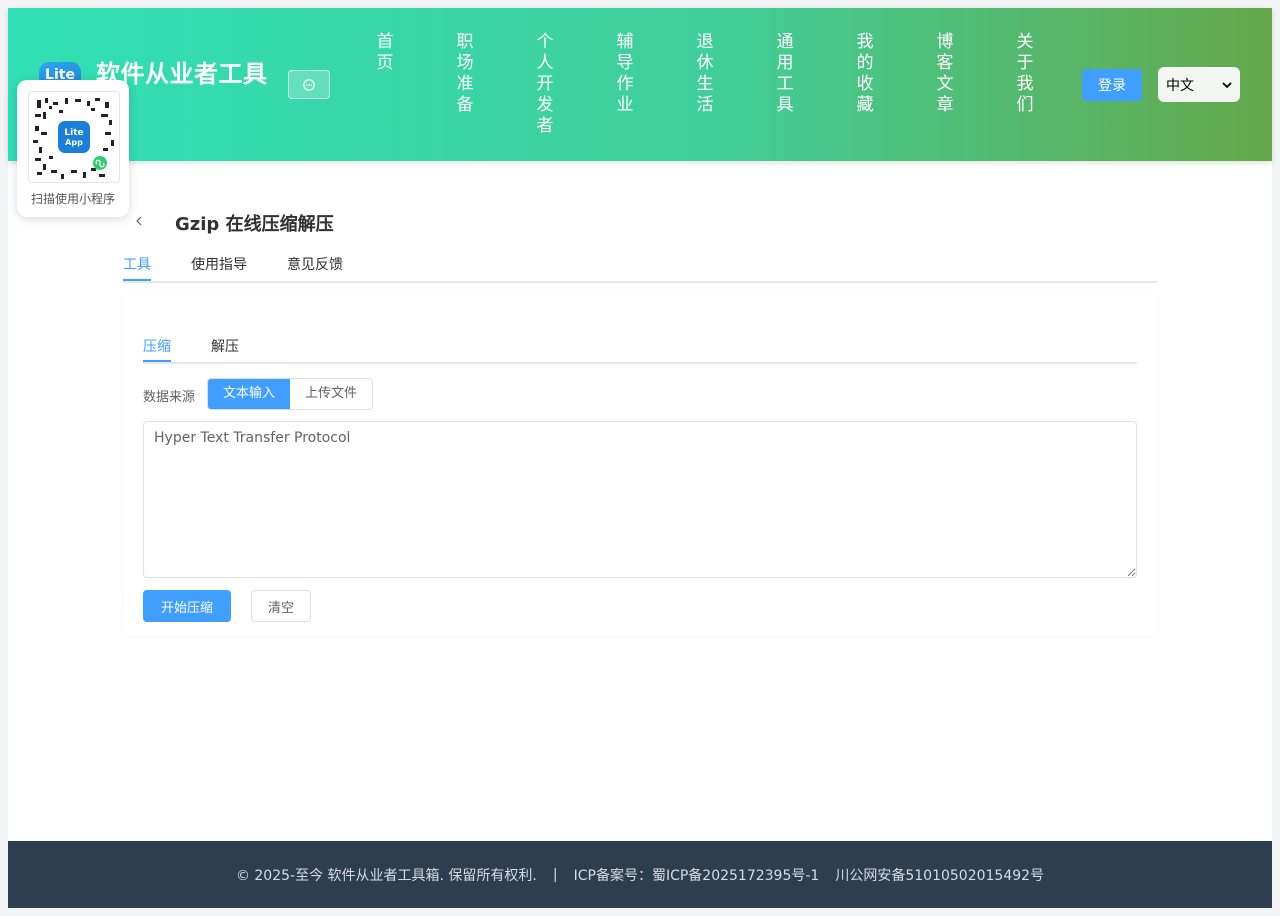 The image size is (1280, 916). What do you see at coordinates (73, 133) in the screenshot?
I see `svg-text: Lite` at bounding box center [73, 133].